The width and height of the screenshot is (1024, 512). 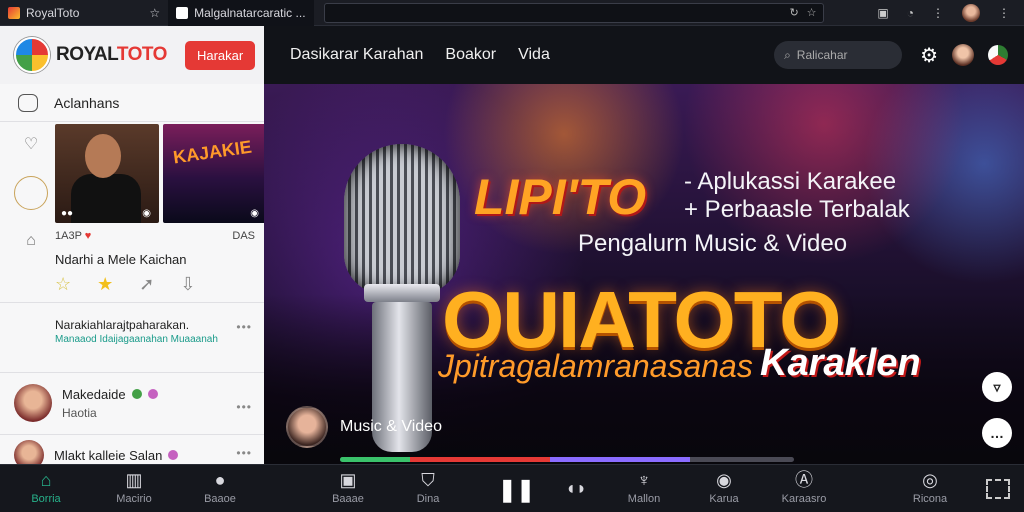 What do you see at coordinates (132, 103) in the screenshot?
I see `sidebar-header: Aclanhans` at bounding box center [132, 103].